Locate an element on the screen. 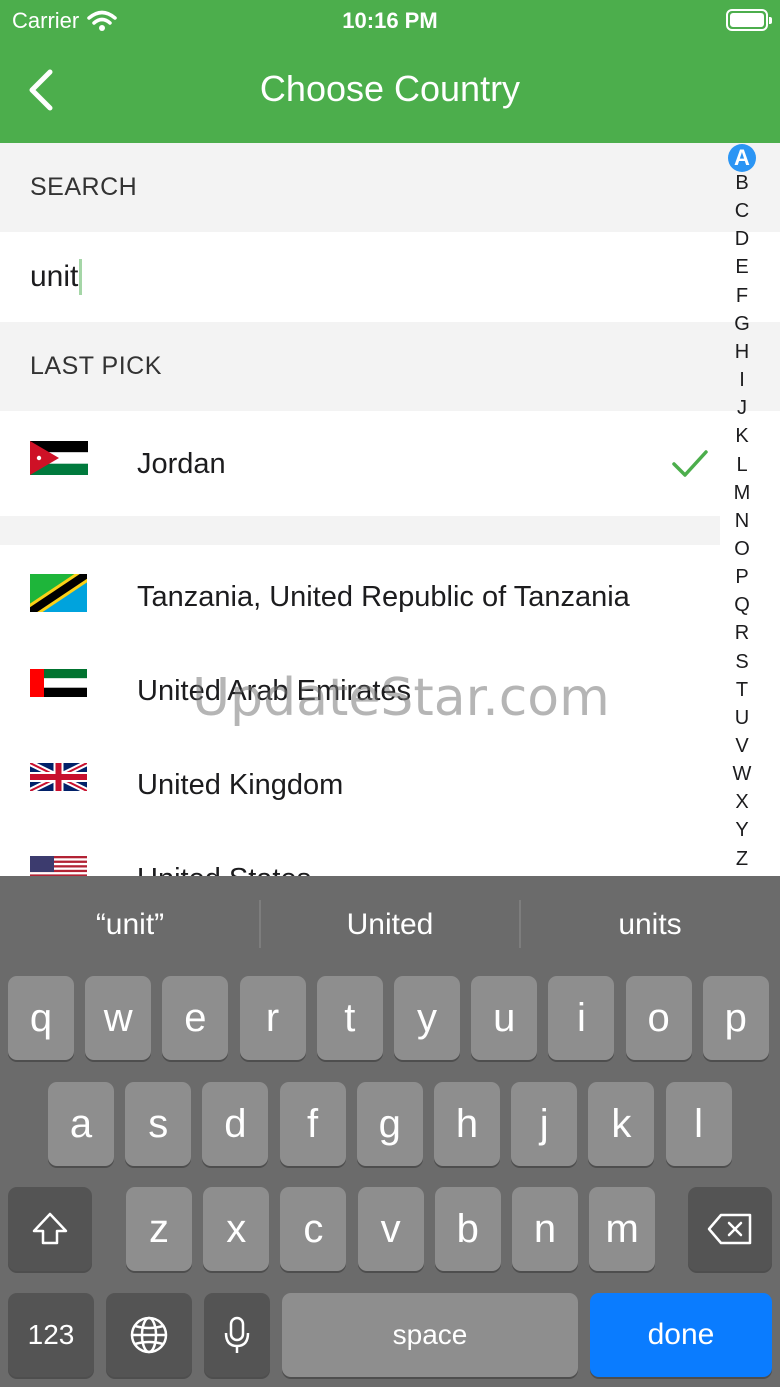  key-c: c is located at coordinates (313, 1229).